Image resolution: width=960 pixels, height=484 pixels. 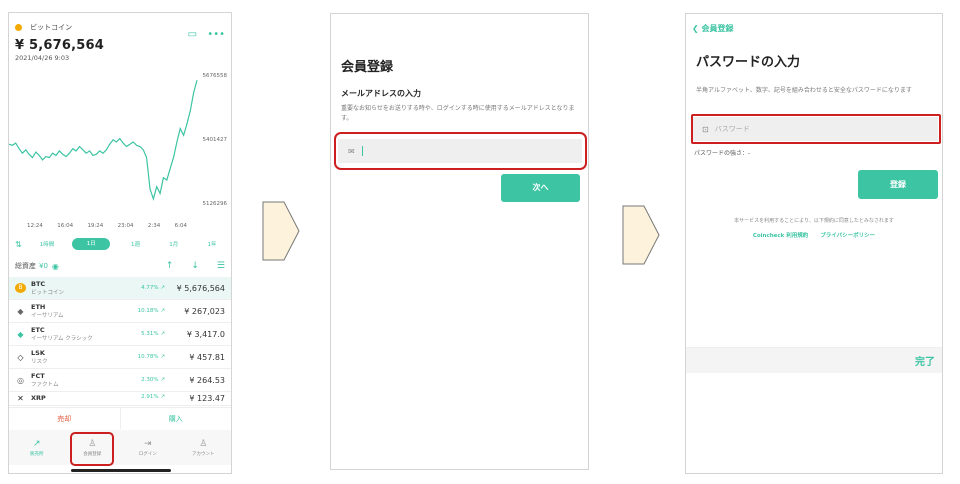 What do you see at coordinates (47, 244) in the screenshot?
I see `period-1h: 1時間` at bounding box center [47, 244].